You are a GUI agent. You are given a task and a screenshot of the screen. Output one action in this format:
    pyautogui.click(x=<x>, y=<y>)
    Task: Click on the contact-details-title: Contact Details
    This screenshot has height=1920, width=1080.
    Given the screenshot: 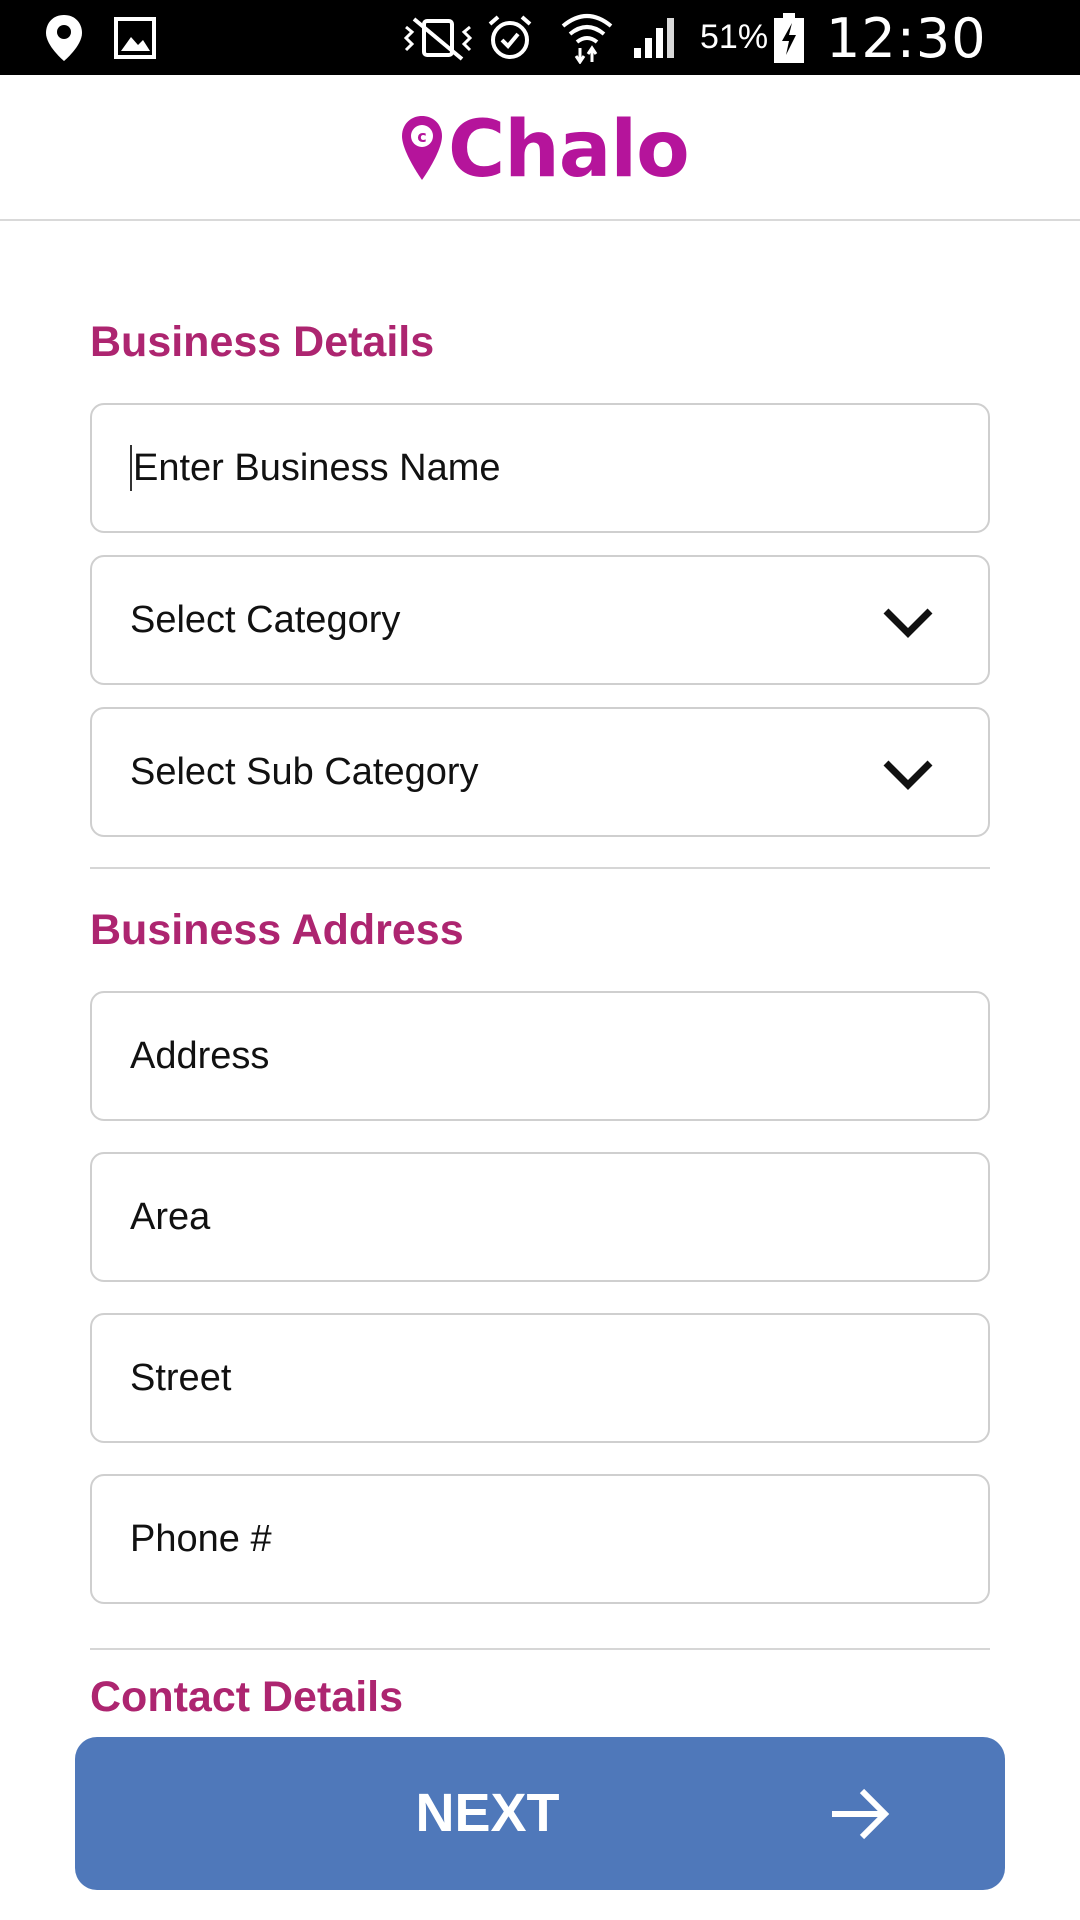 What is the action you would take?
    pyautogui.click(x=247, y=1697)
    